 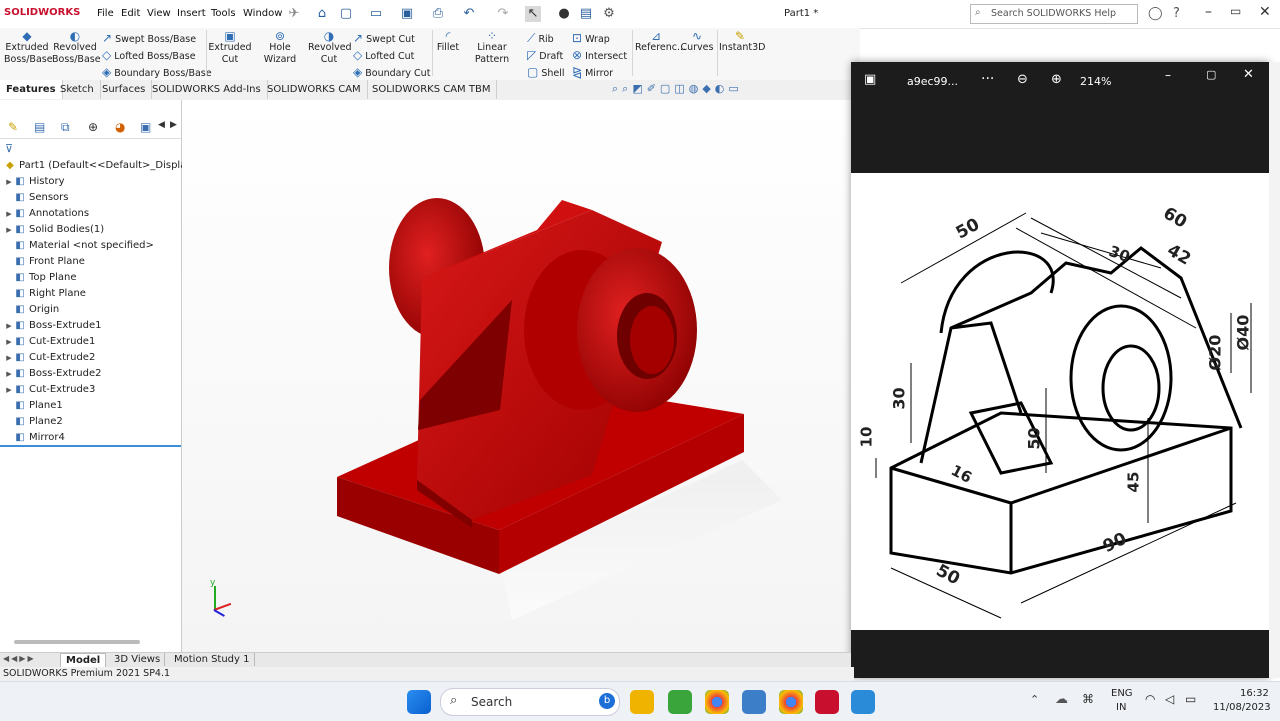 What do you see at coordinates (1121, 707) in the screenshot?
I see `language-secondary: IN` at bounding box center [1121, 707].